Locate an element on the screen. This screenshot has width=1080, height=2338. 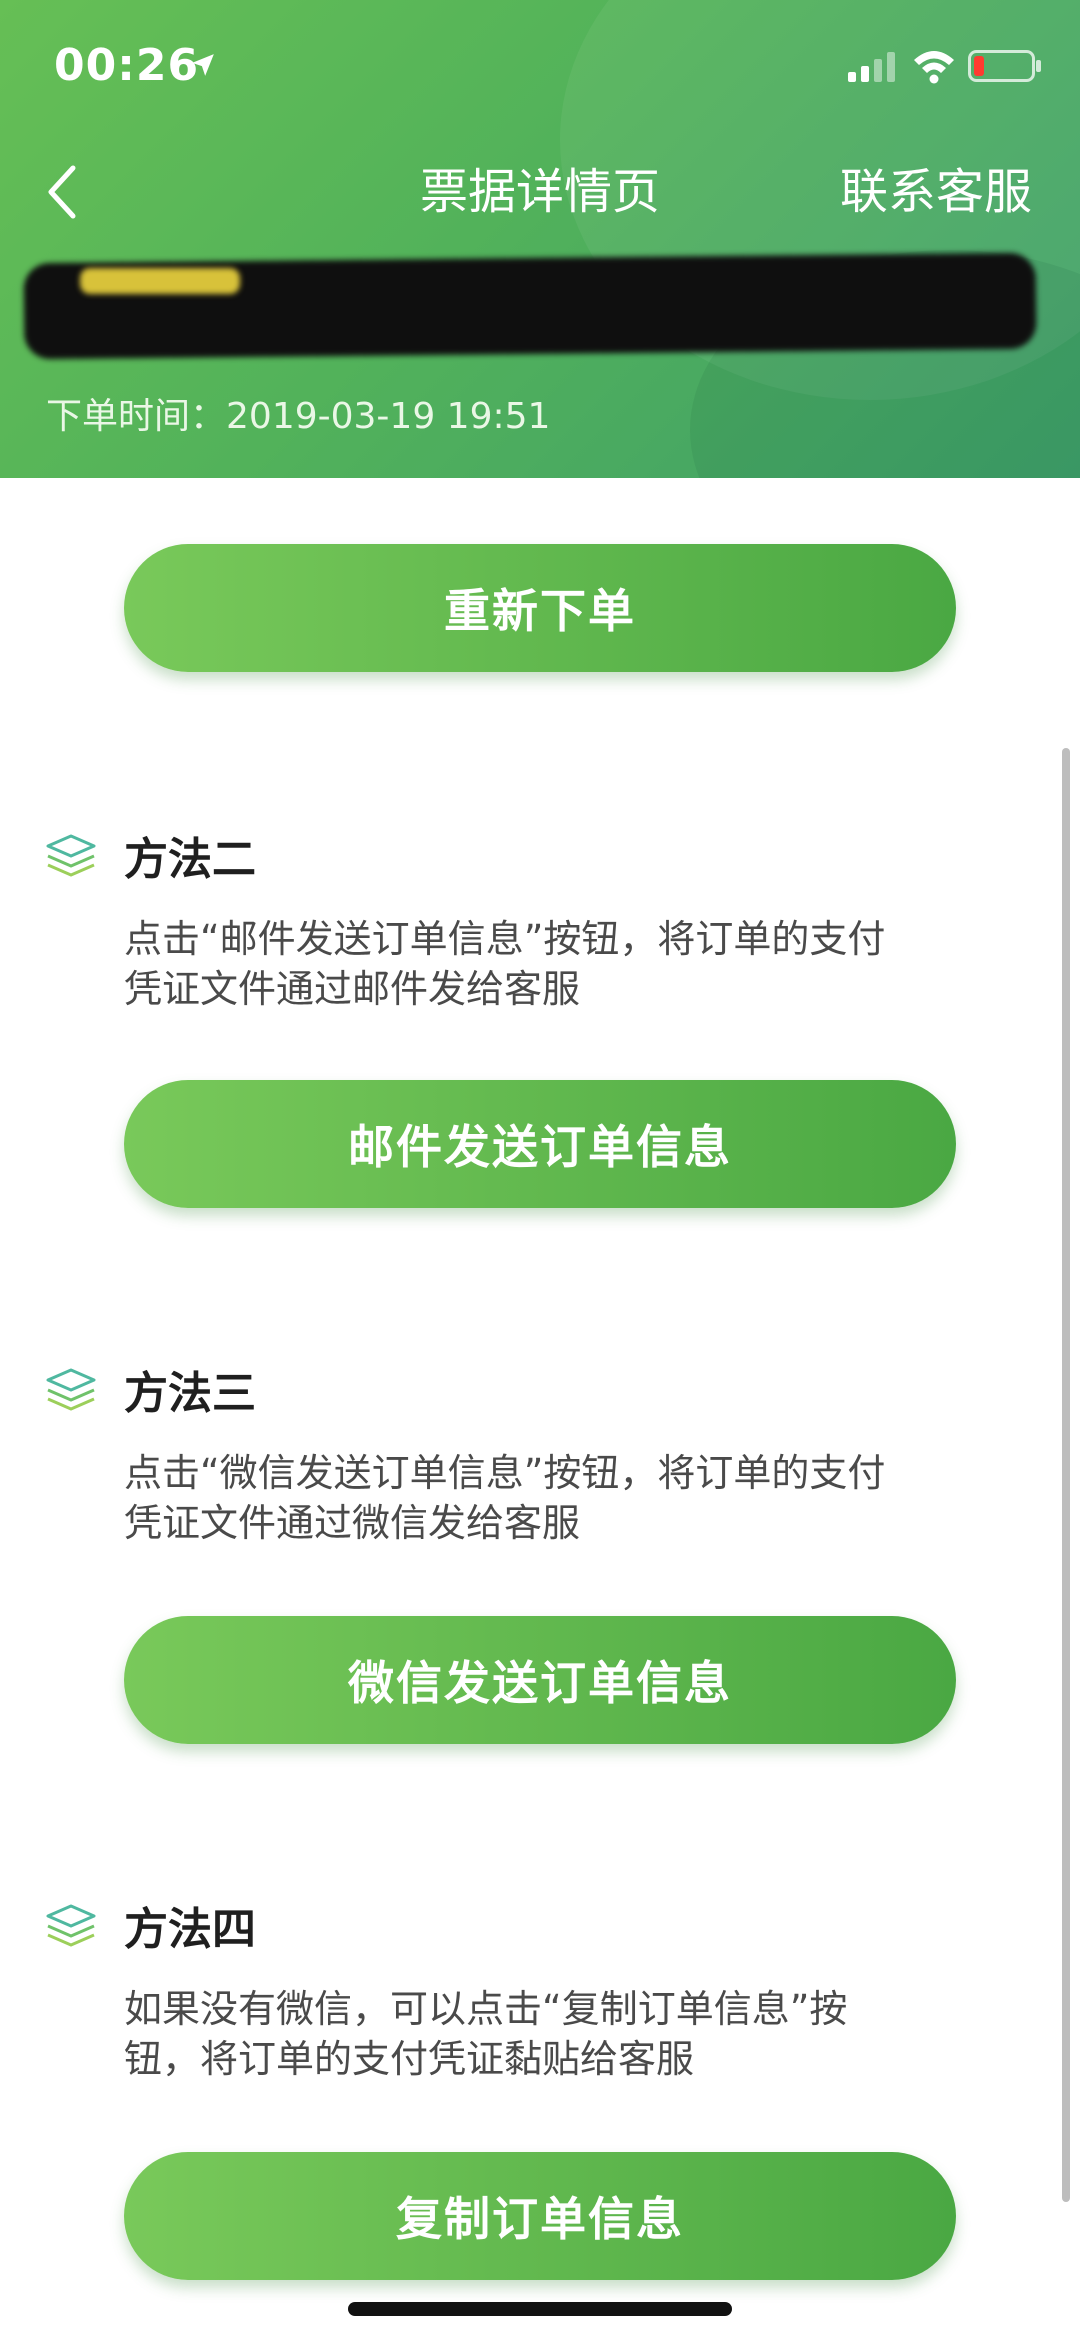
reorder-button: 重新下单 is located at coordinates (540, 608).